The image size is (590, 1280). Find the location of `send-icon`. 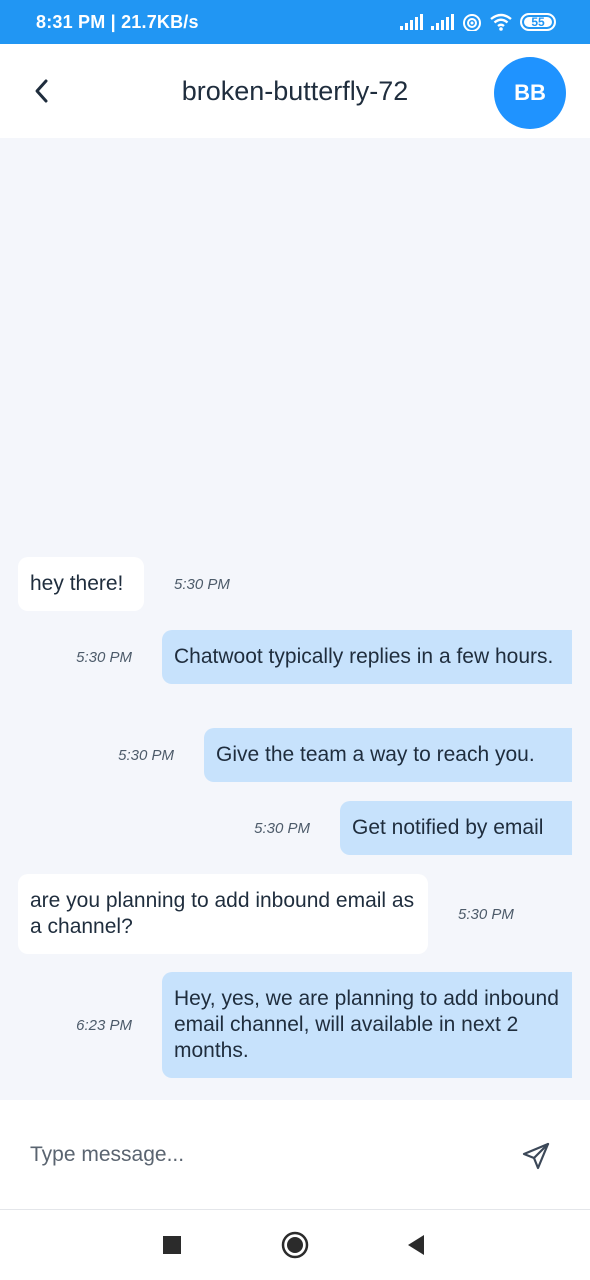

send-icon is located at coordinates (536, 1156).